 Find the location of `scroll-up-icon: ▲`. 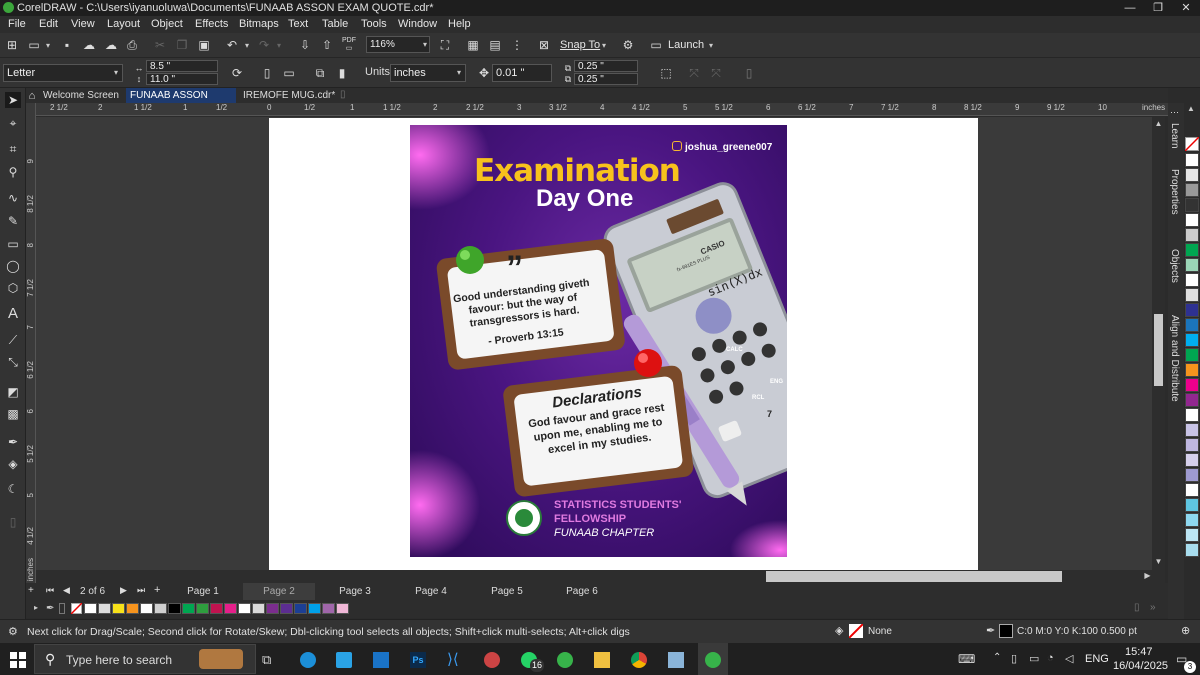

scroll-up-icon: ▲ is located at coordinates (1158, 124).